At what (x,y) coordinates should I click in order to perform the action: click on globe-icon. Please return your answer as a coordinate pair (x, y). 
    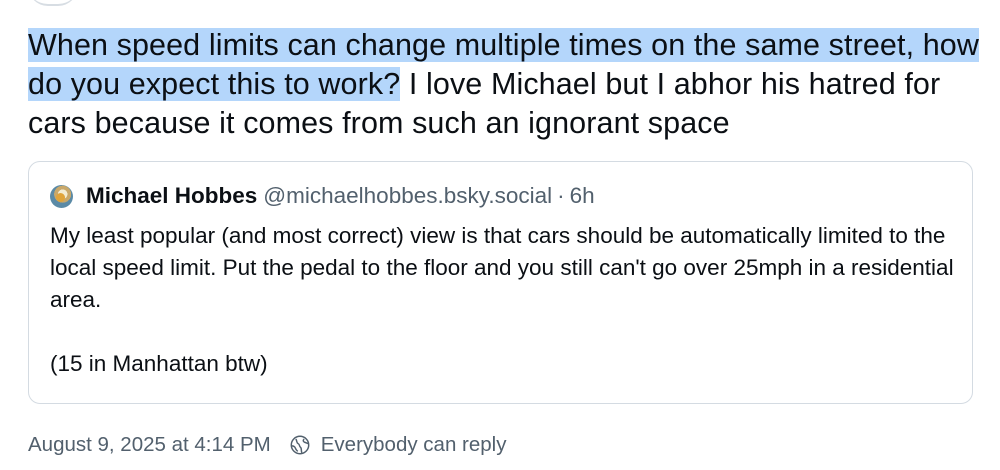
    Looking at the image, I should click on (300, 445).